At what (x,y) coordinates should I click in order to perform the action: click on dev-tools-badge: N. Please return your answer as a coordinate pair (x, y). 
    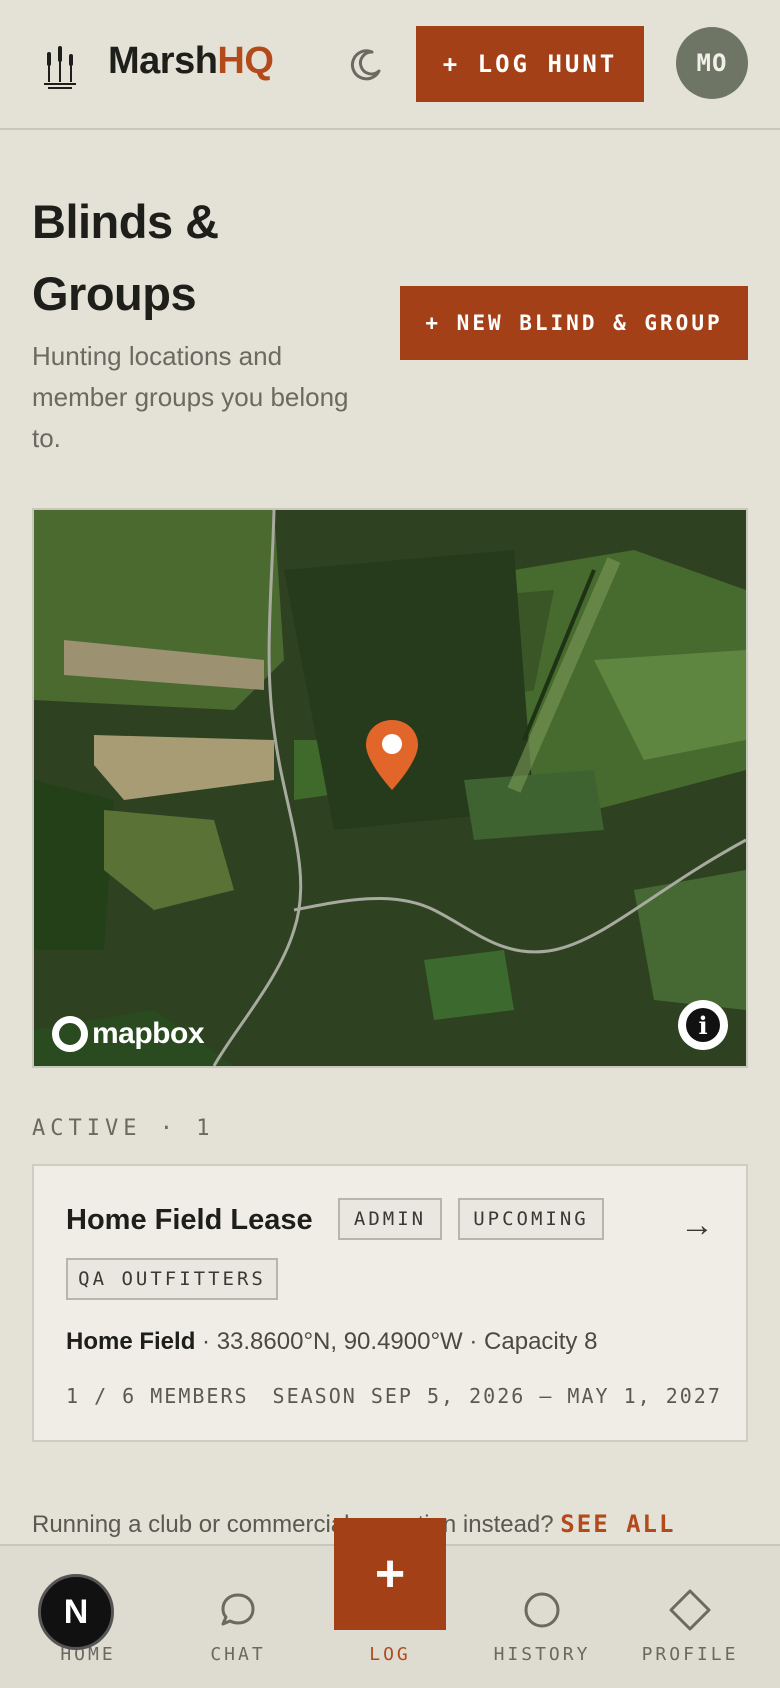
    Looking at the image, I should click on (76, 1612).